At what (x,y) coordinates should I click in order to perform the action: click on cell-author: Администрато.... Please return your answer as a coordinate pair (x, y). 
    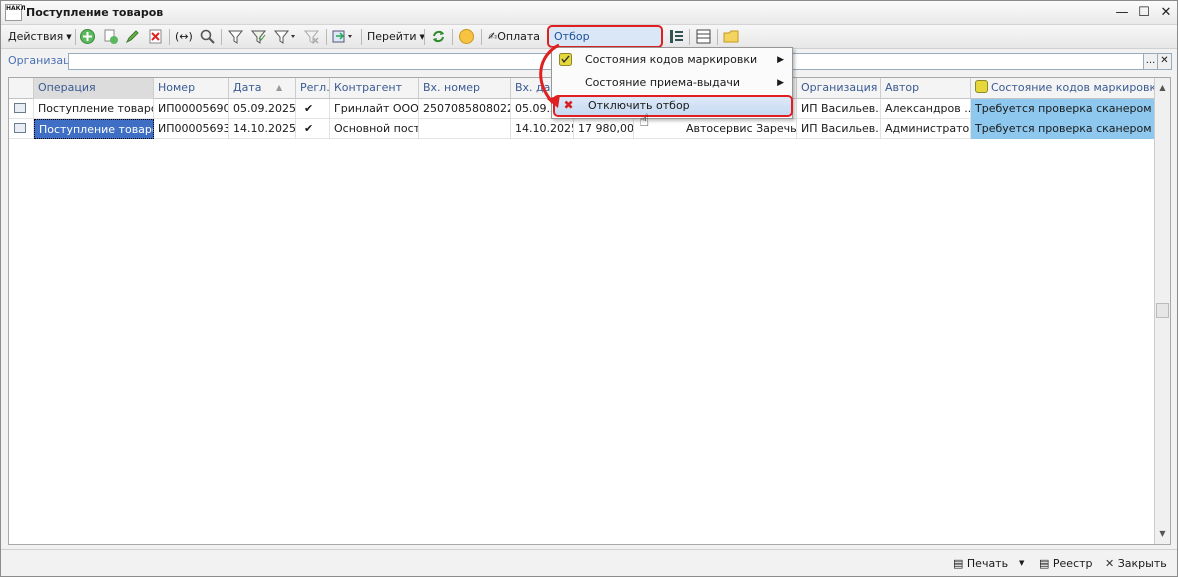
    Looking at the image, I should click on (926, 129).